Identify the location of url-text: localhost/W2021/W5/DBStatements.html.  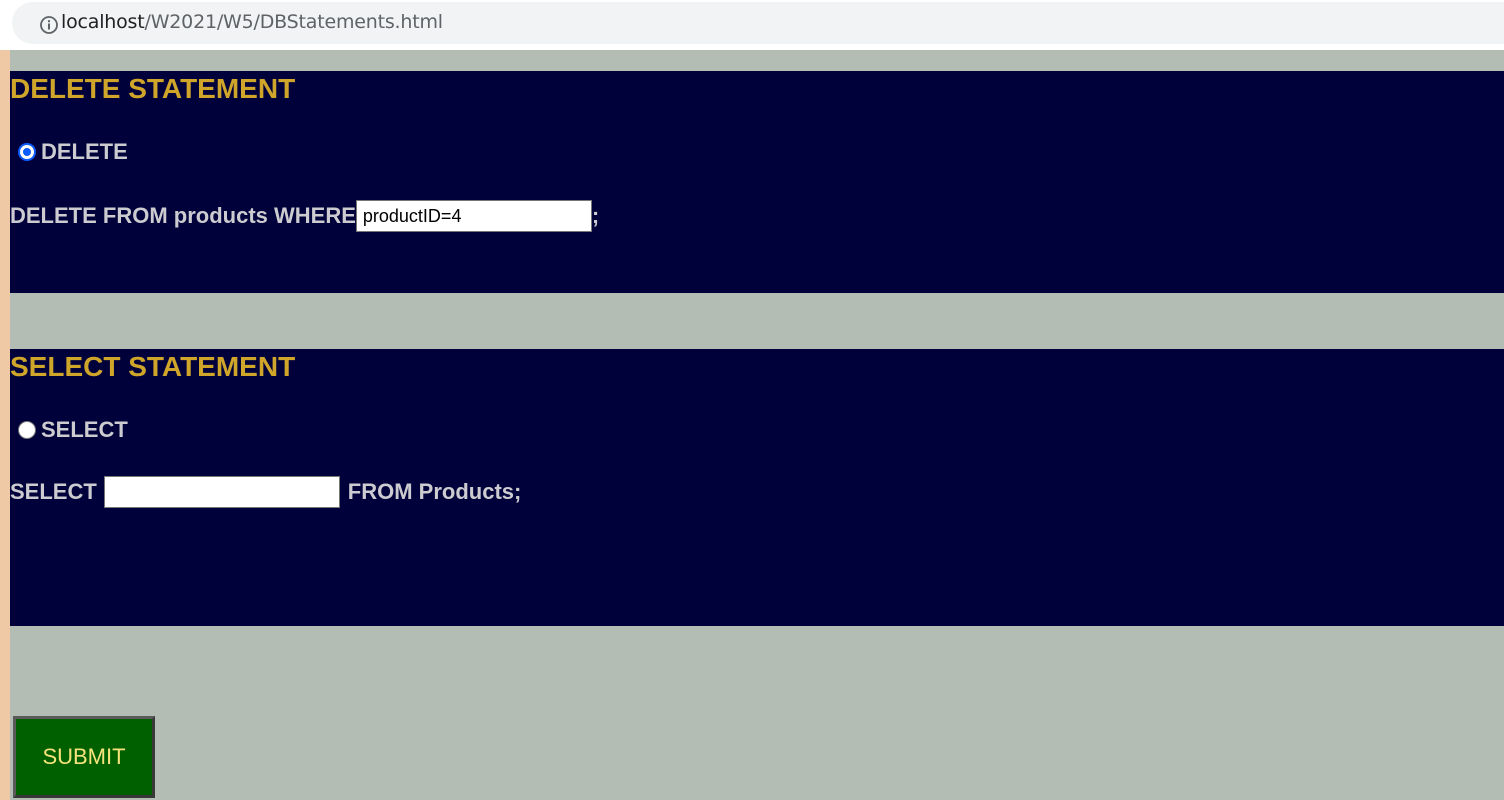
(252, 22).